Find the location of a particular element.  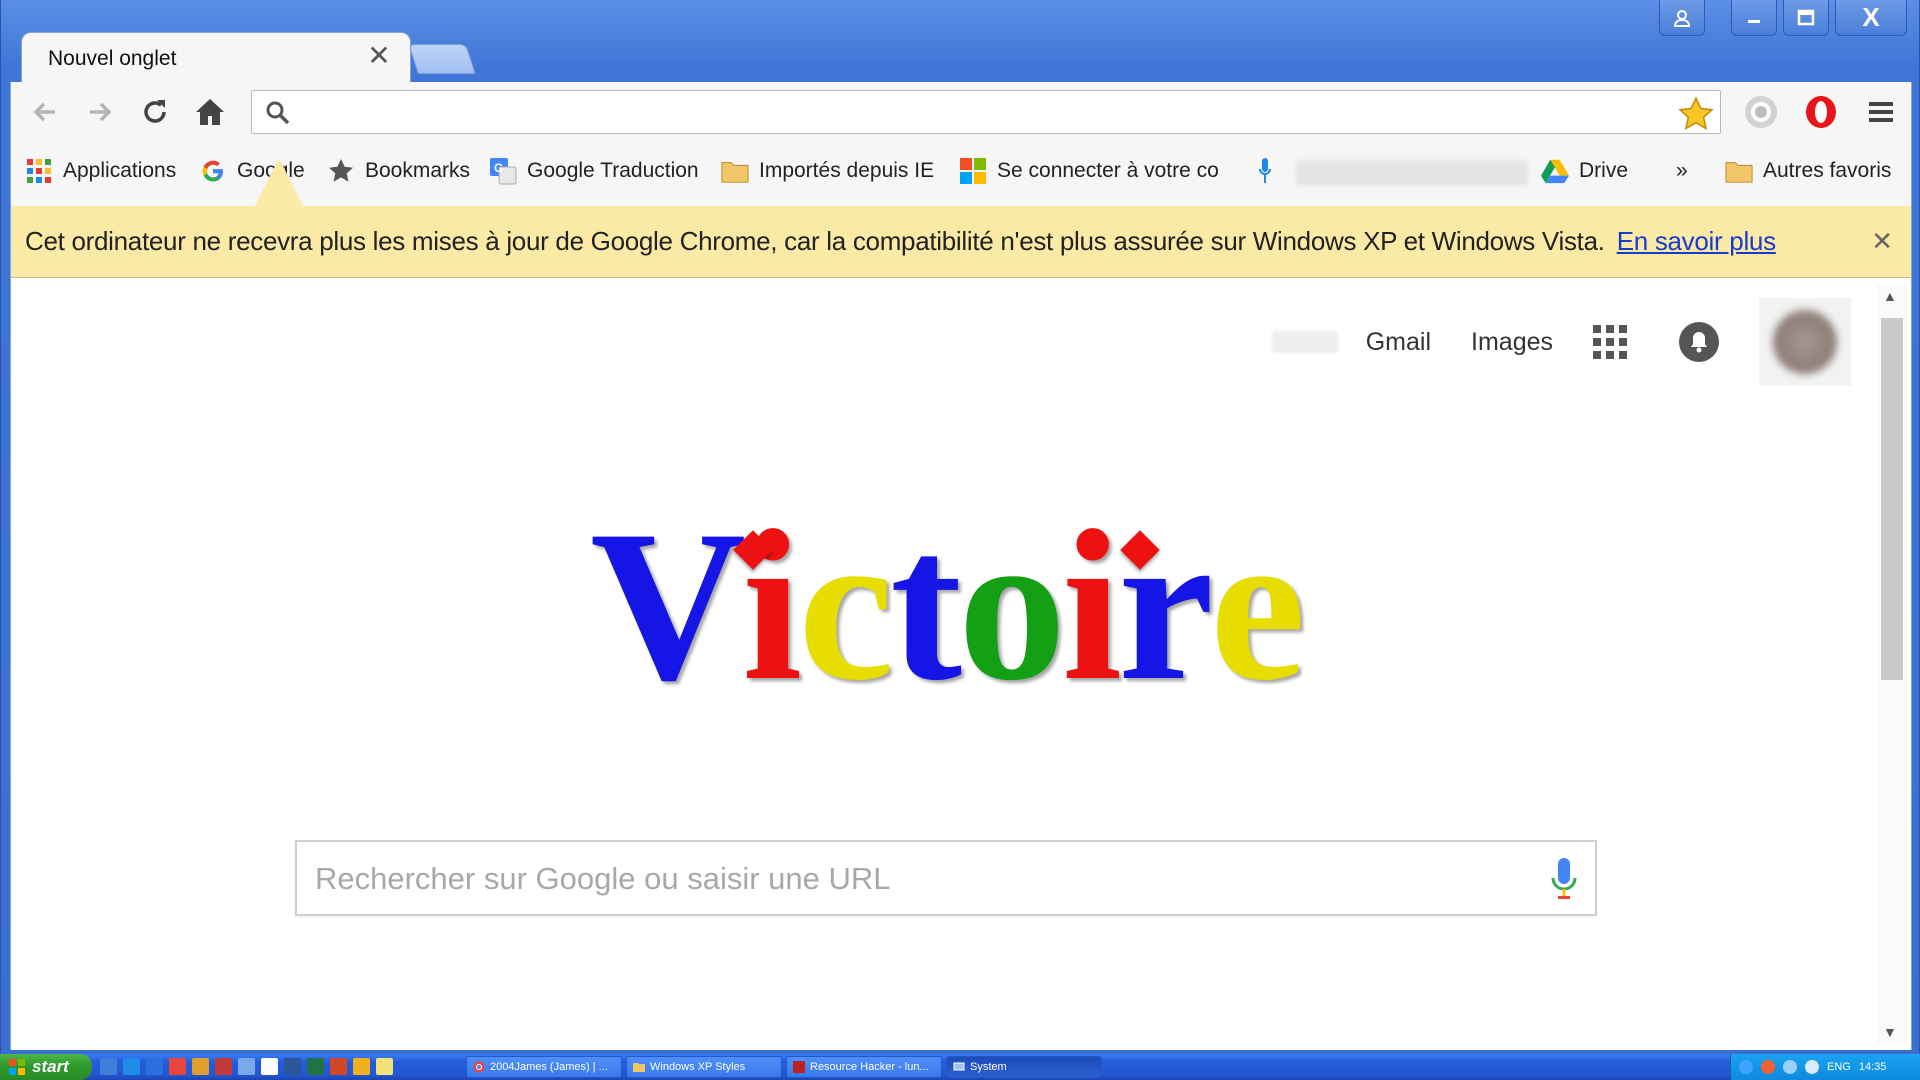

taskbar-task-system: System is located at coordinates (1024, 1067).